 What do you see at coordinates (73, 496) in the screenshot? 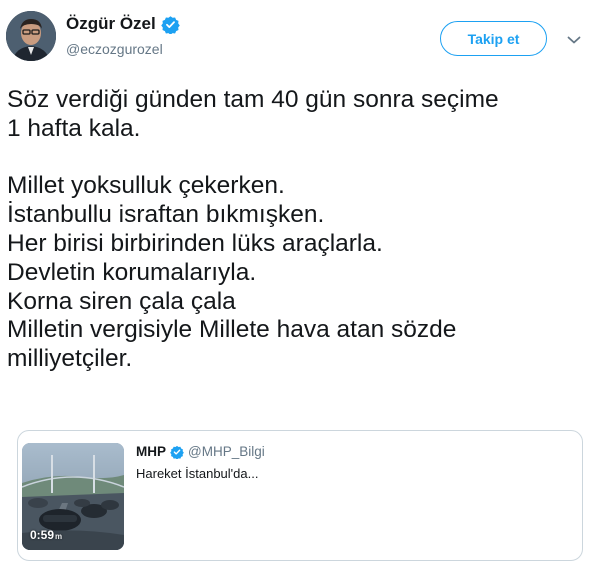
I see `quoted-video-thumbnail: 0:59 m` at bounding box center [73, 496].